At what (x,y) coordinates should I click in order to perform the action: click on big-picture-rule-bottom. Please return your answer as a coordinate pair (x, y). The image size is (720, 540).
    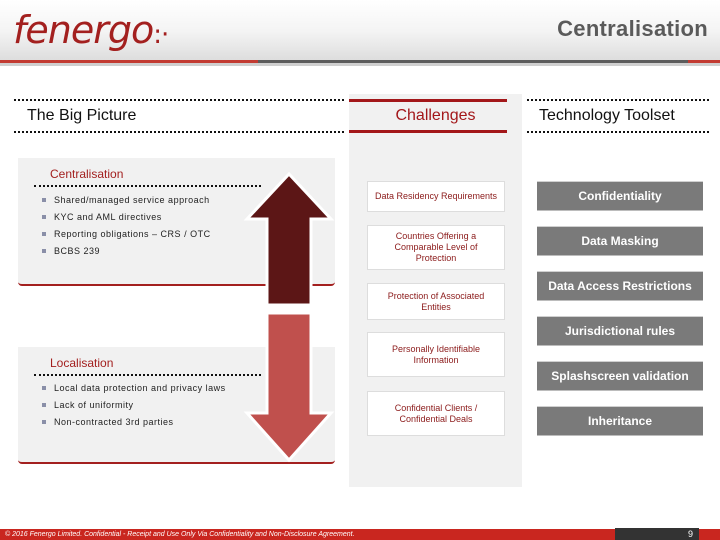
    Looking at the image, I should click on (179, 132).